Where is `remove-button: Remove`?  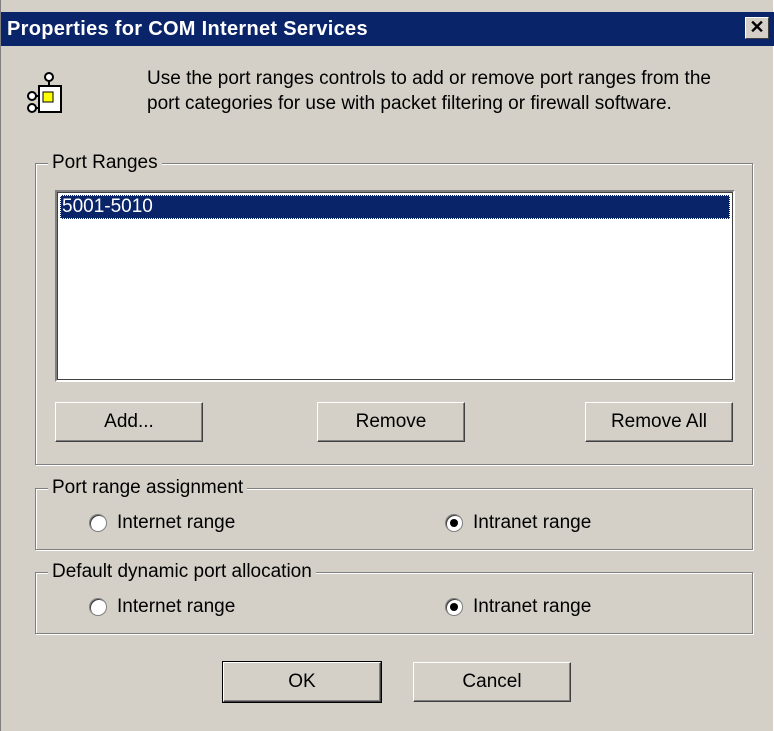 remove-button: Remove is located at coordinates (391, 422).